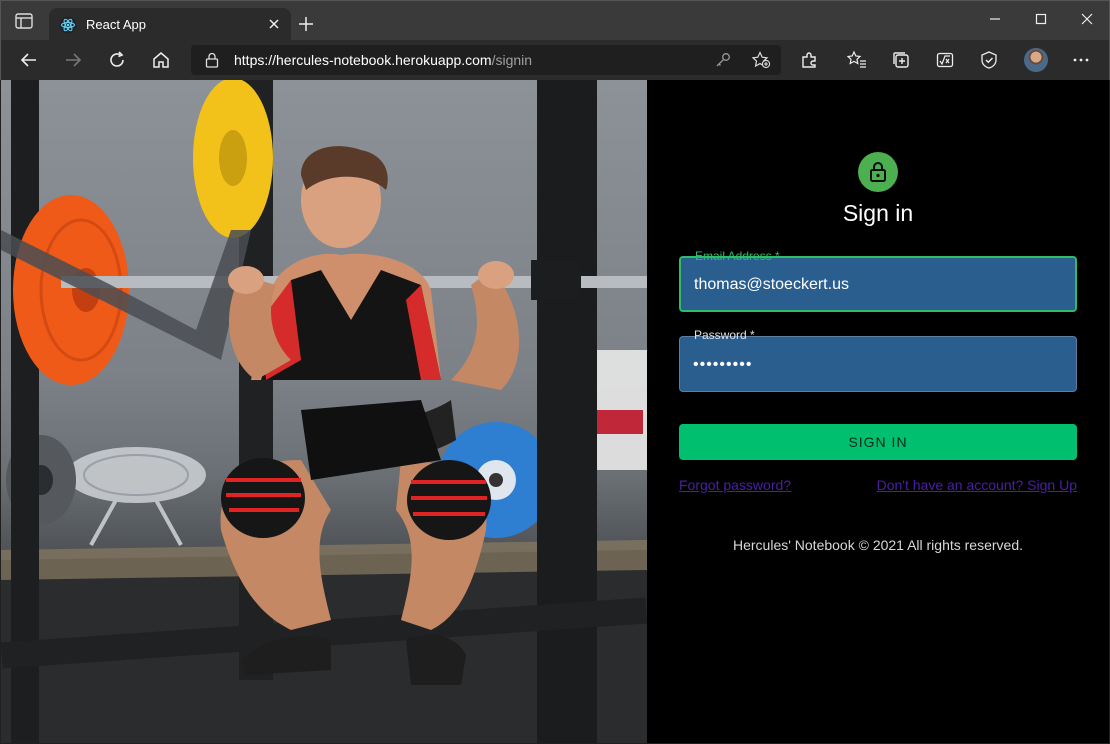 The width and height of the screenshot is (1110, 744). What do you see at coordinates (722, 365) in the screenshot?
I see `password-input: •••••••••` at bounding box center [722, 365].